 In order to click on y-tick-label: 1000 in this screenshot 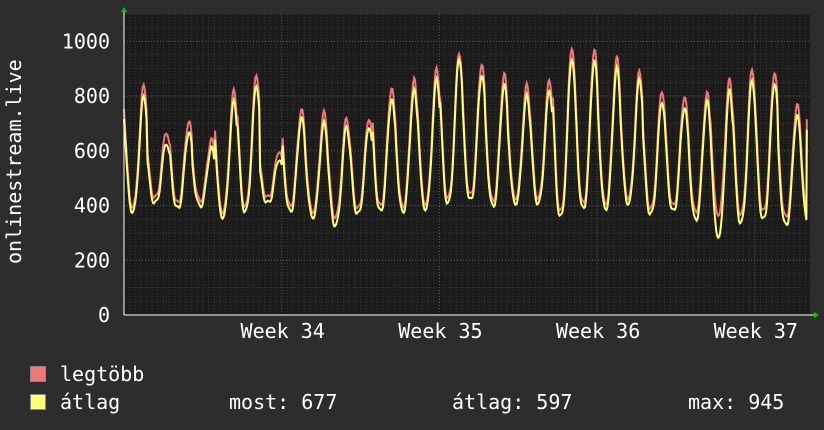, I will do `click(86, 41)`.